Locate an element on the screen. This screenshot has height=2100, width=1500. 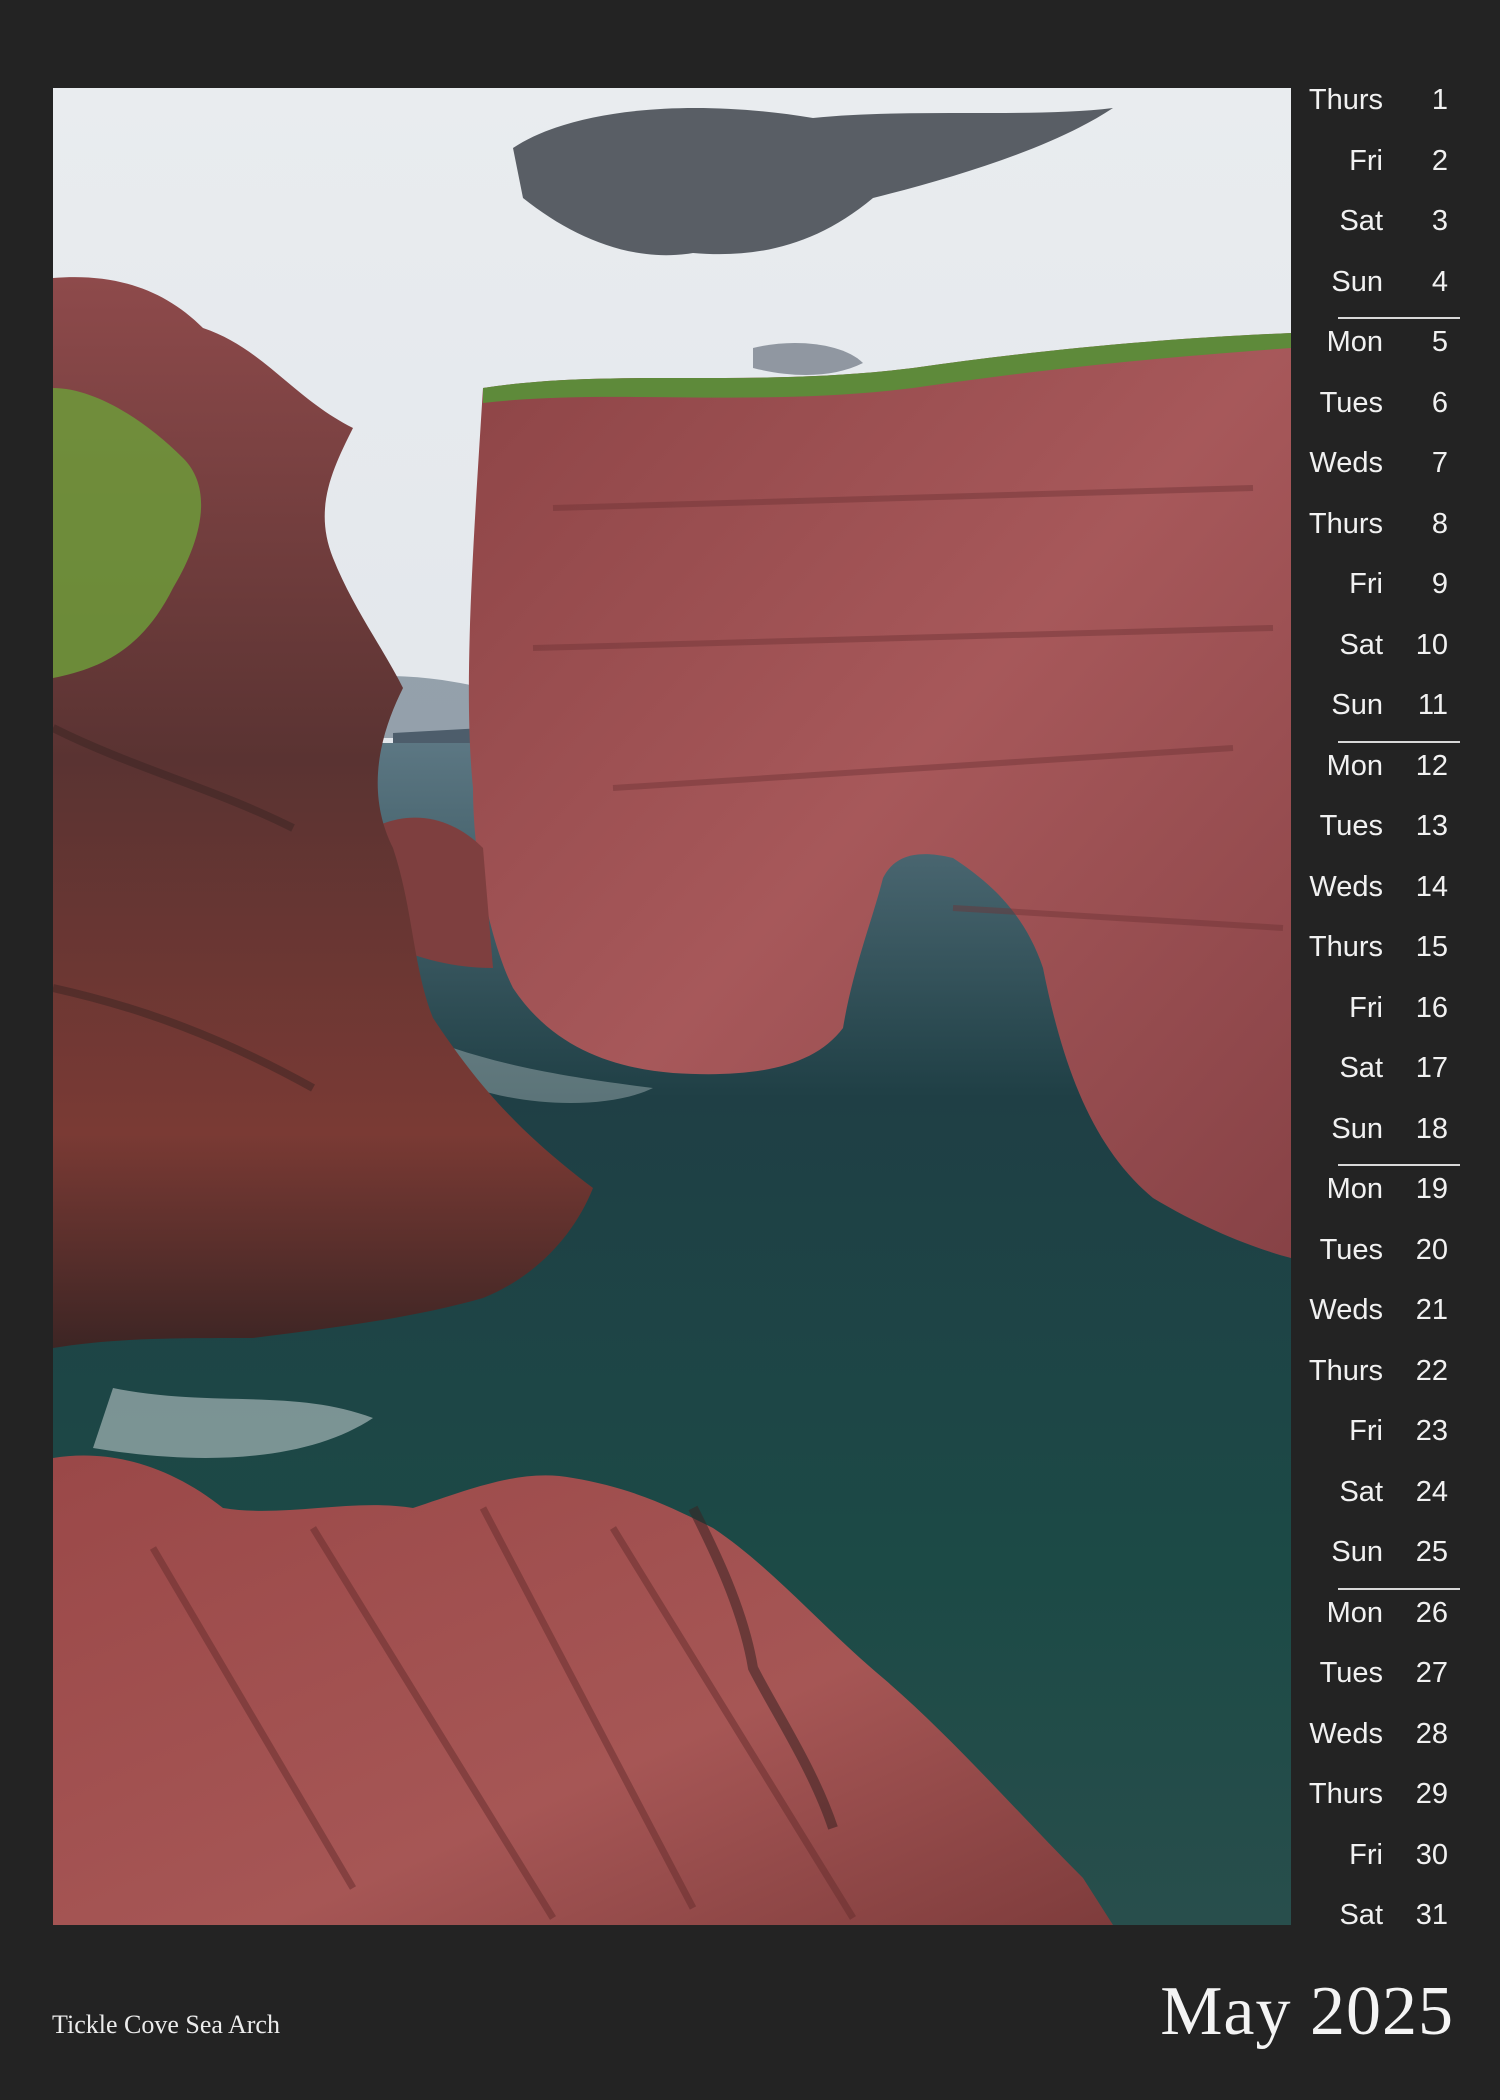
day-number: 21 is located at coordinates (1431, 1310).